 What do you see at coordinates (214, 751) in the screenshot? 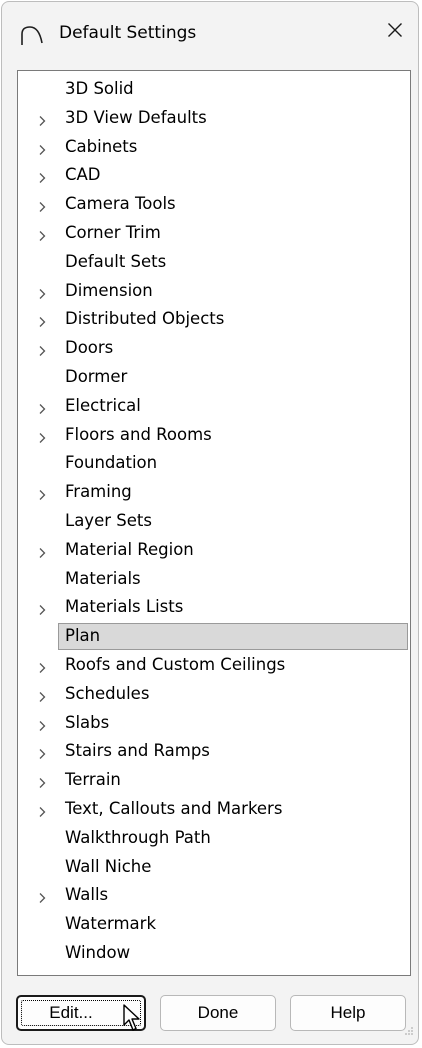
I see `tree-item: Stairs and Ramps` at bounding box center [214, 751].